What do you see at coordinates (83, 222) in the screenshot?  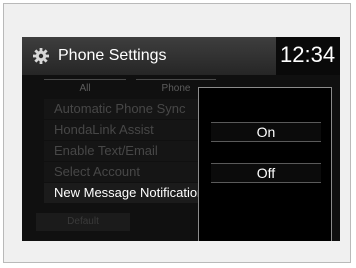 I see `default-button: Default` at bounding box center [83, 222].